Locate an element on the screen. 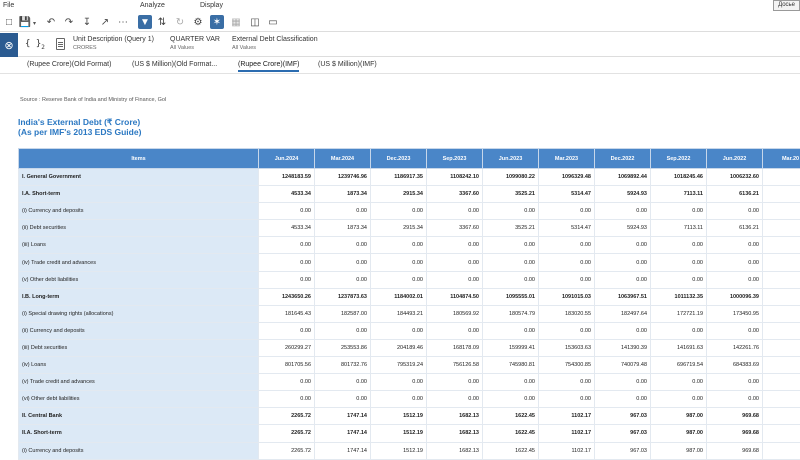  table-cell: 141691.63 is located at coordinates (678, 348).